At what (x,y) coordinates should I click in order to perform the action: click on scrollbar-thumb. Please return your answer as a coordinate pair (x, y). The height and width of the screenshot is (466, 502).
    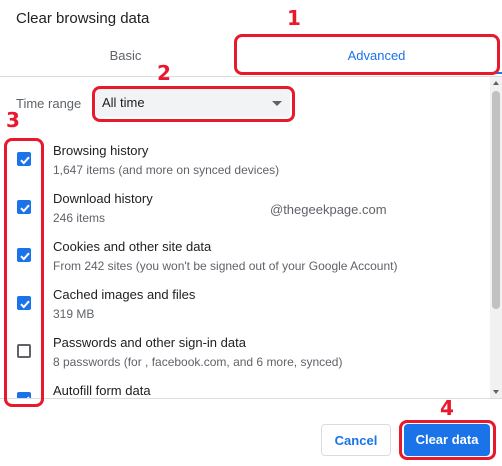
    Looking at the image, I should click on (496, 200).